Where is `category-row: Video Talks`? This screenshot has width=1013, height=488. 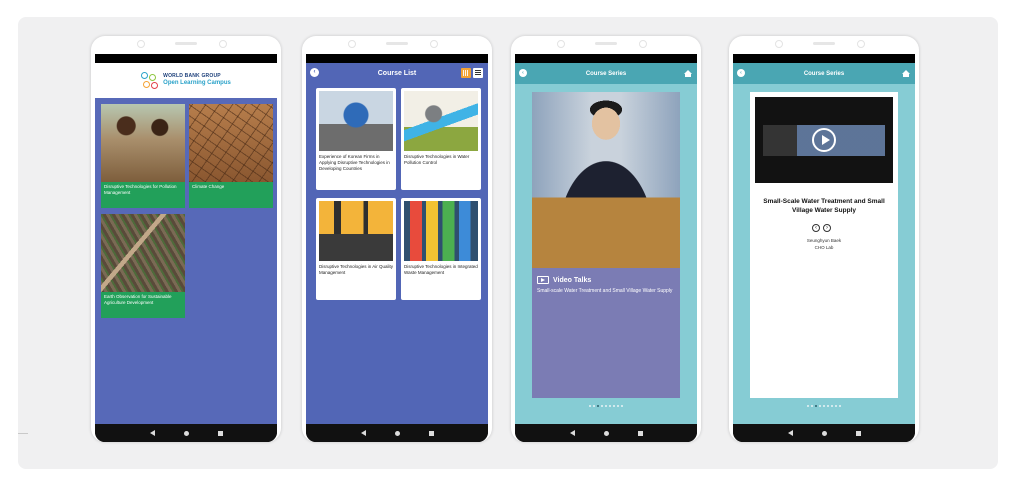
category-row: Video Talks is located at coordinates (606, 278).